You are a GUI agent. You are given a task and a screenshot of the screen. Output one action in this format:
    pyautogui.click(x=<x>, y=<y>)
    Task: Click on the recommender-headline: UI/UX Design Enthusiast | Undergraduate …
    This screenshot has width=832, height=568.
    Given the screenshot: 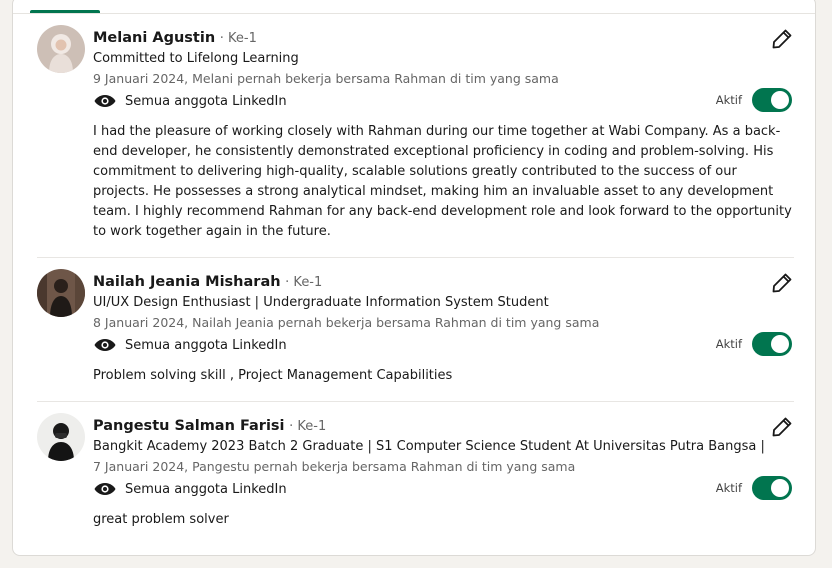 What is the action you would take?
    pyautogui.click(x=321, y=302)
    